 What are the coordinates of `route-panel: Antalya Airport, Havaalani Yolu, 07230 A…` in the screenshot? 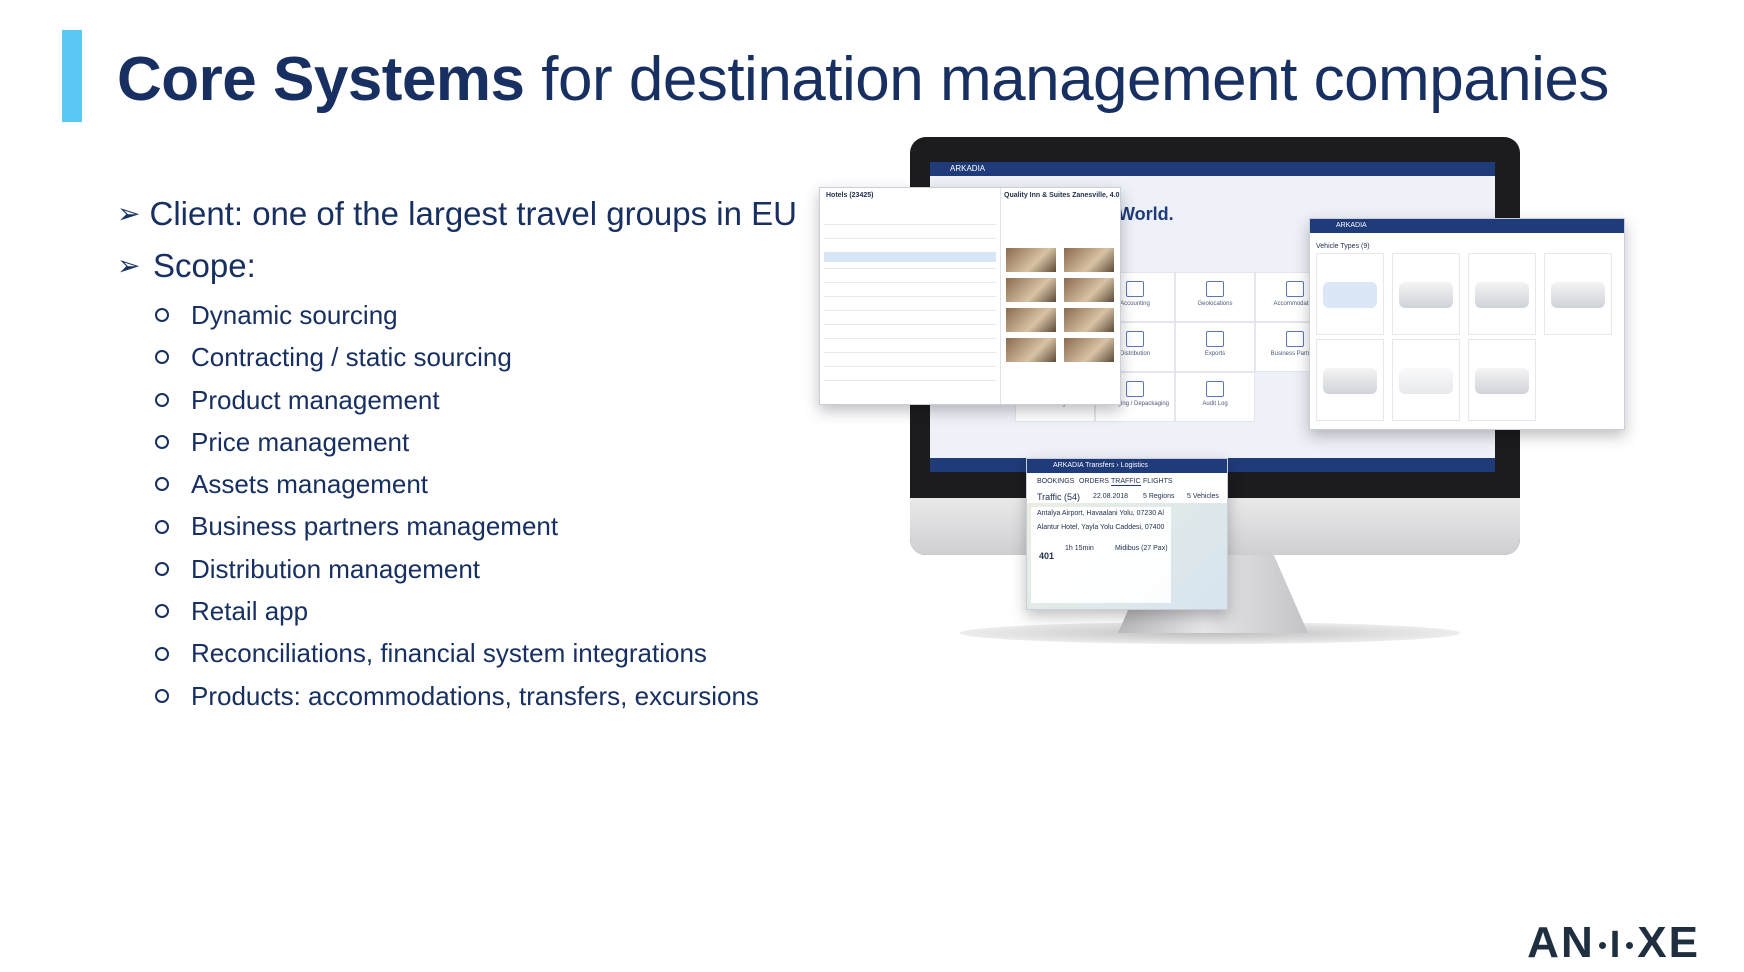 It's located at (1101, 555).